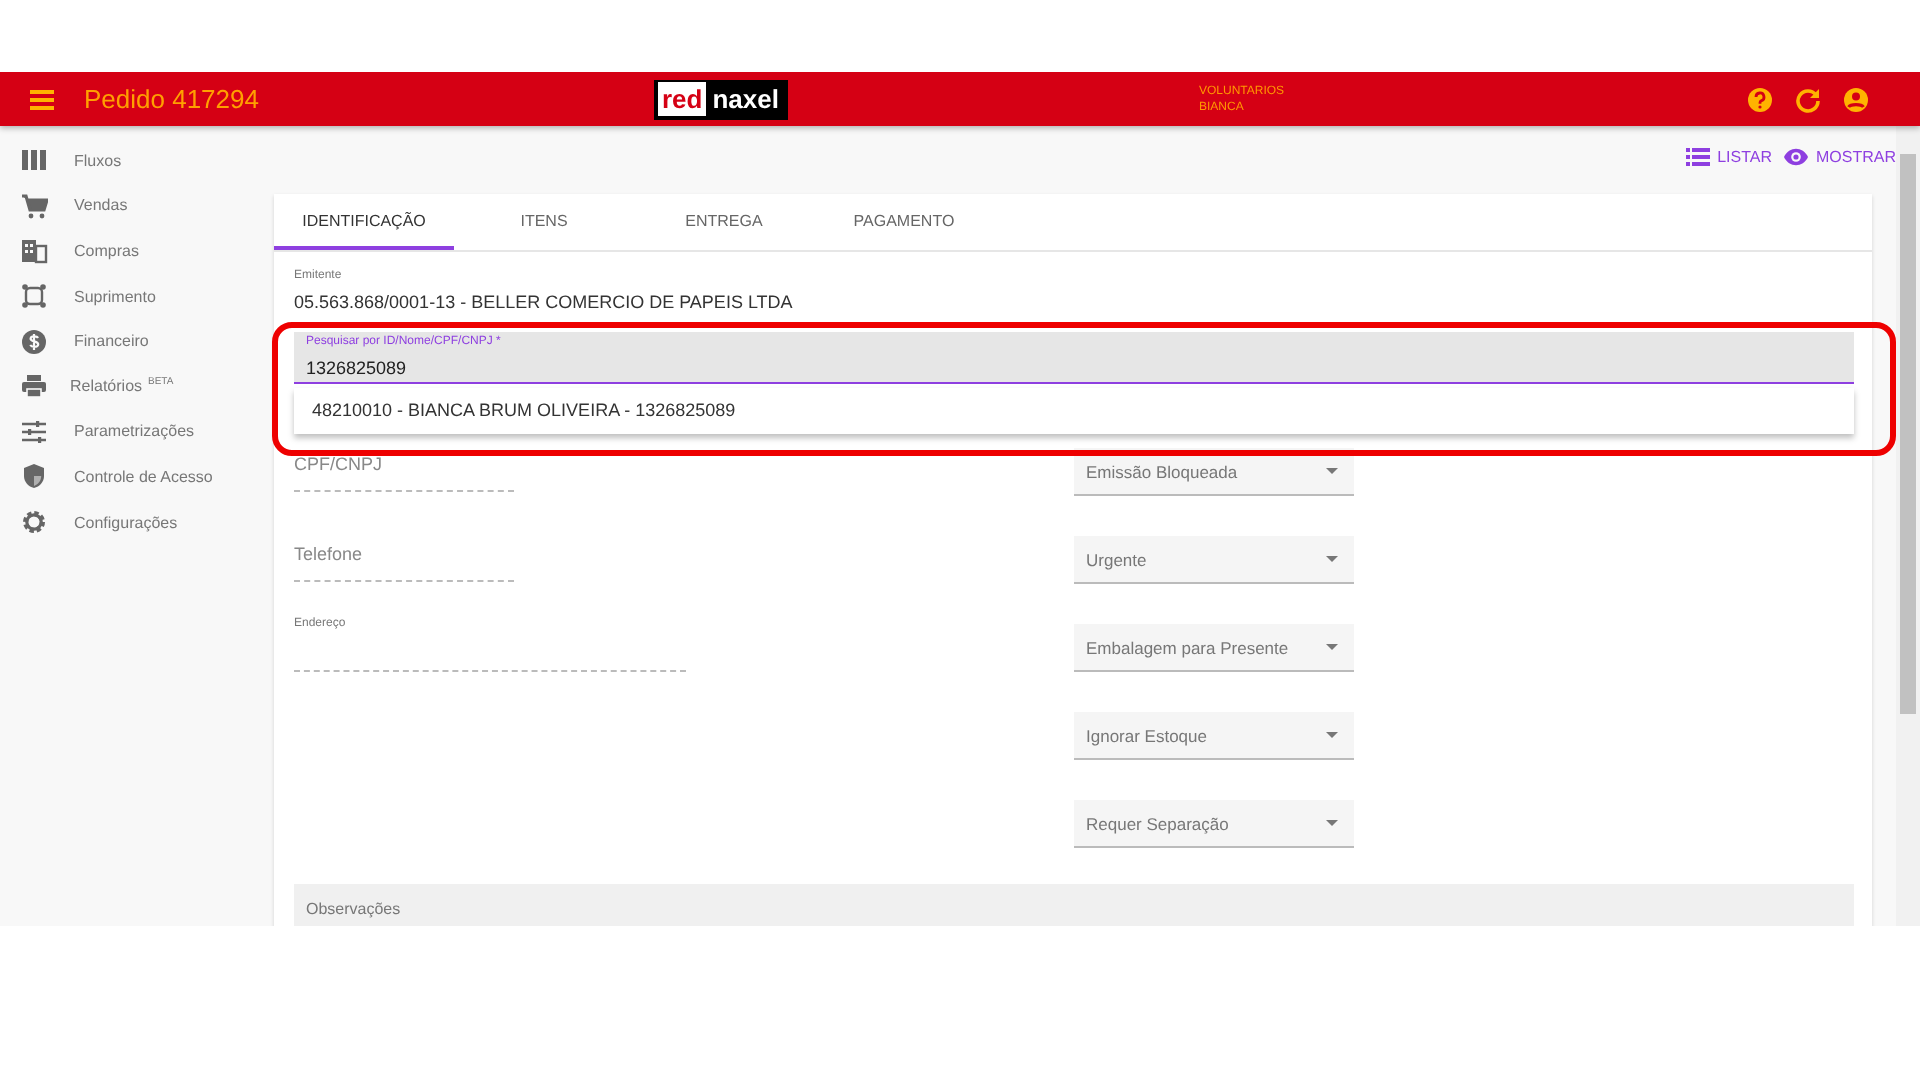 Image resolution: width=1920 pixels, height=1080 pixels. I want to click on menu-icon, so click(42, 99).